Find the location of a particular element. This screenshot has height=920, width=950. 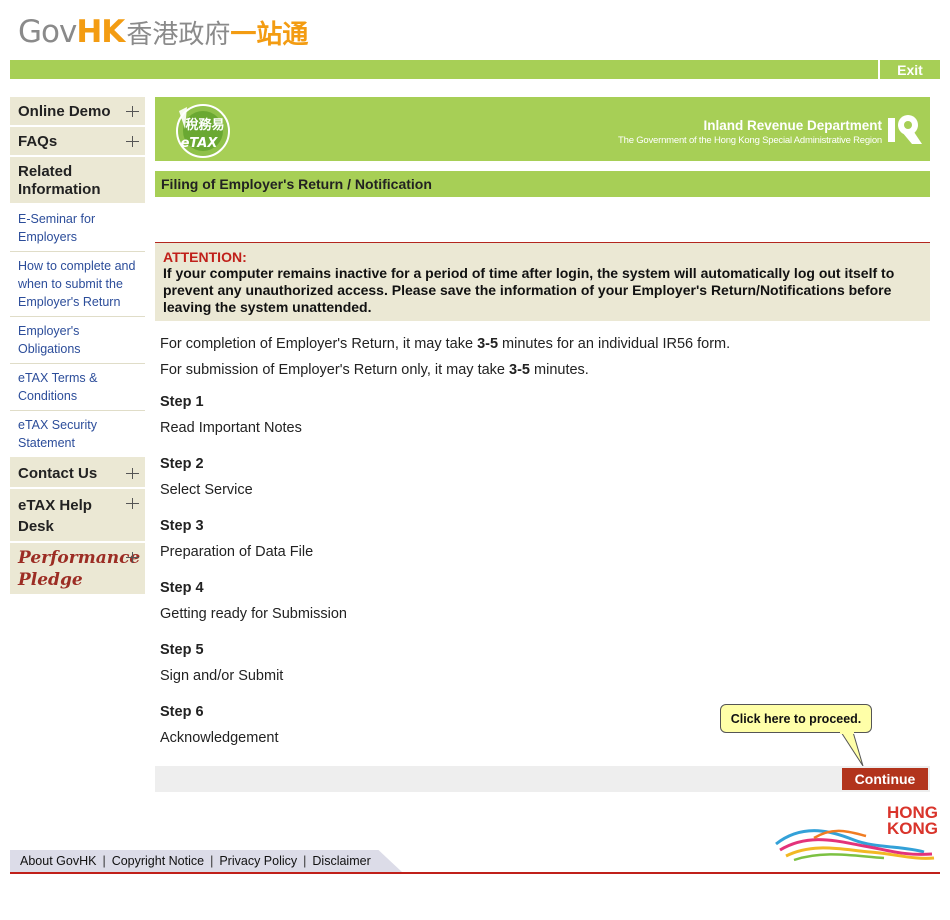

footer-divider is located at coordinates (475, 873).